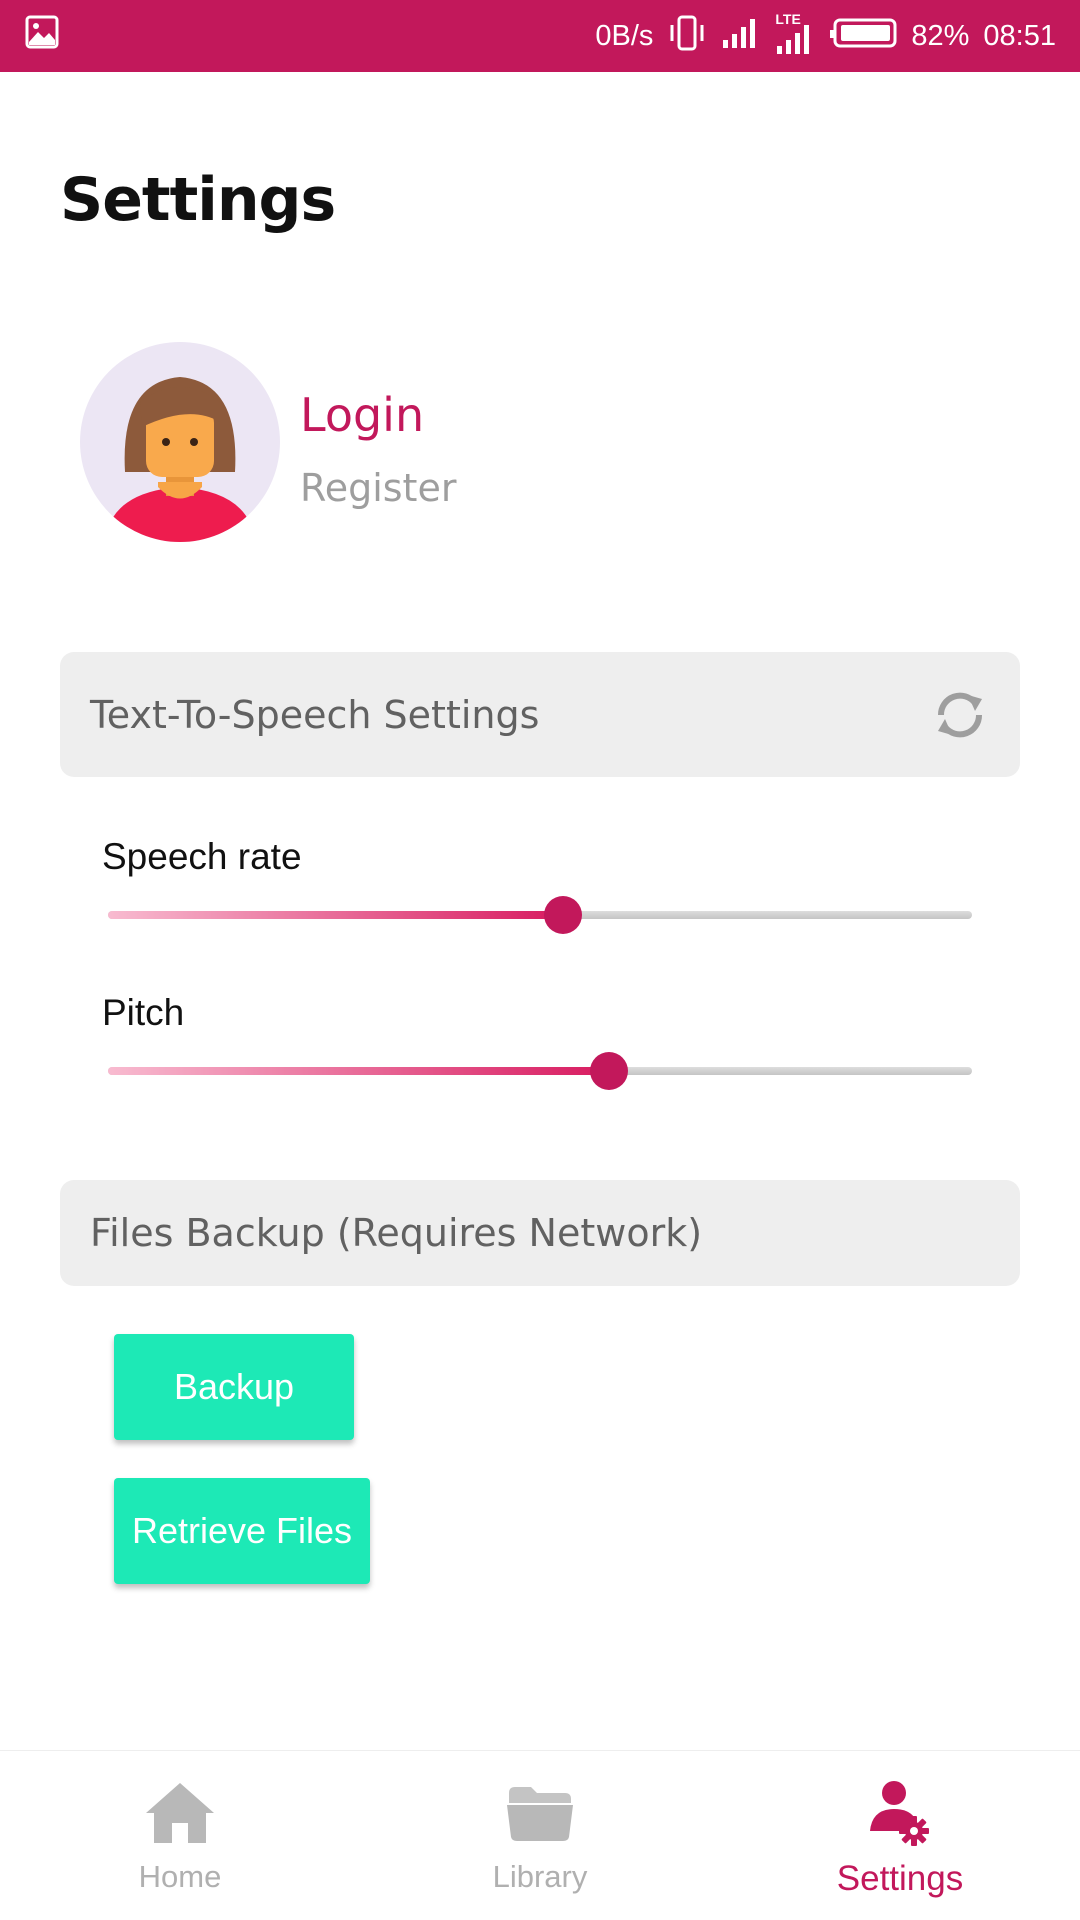  What do you see at coordinates (741, 36) in the screenshot?
I see `signal-icon` at bounding box center [741, 36].